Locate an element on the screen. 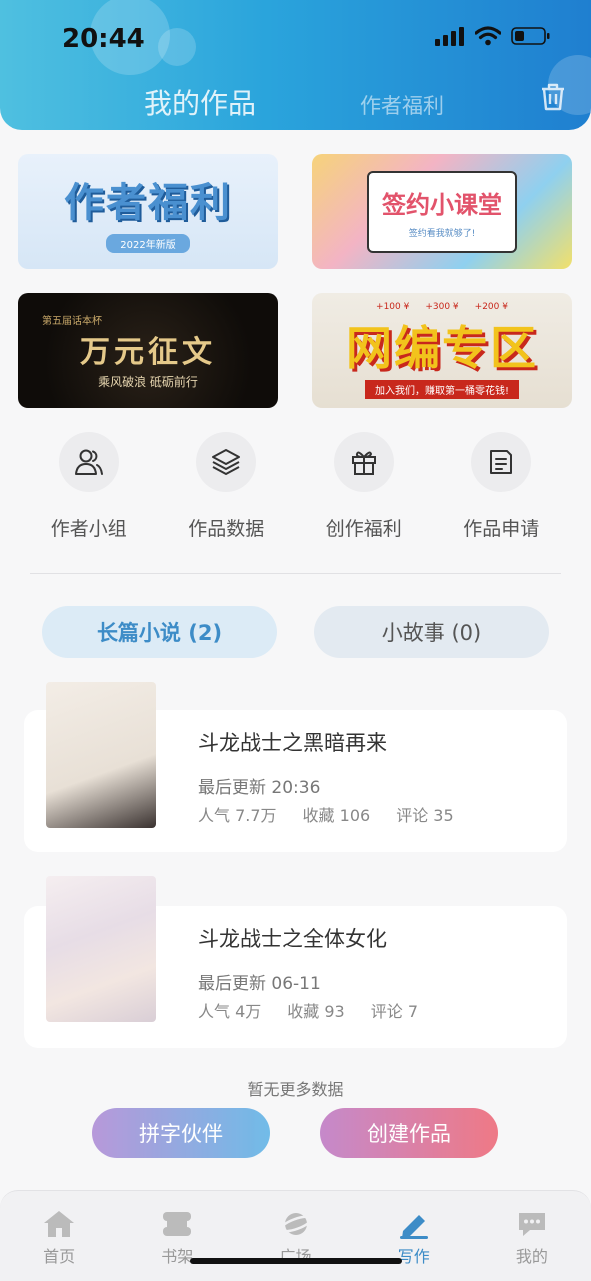 The image size is (591, 1281). work-card: 斗龙战士之全体女化 最后更新 06-11 人气 4万 收藏 93 评论 7 is located at coordinates (295, 962).